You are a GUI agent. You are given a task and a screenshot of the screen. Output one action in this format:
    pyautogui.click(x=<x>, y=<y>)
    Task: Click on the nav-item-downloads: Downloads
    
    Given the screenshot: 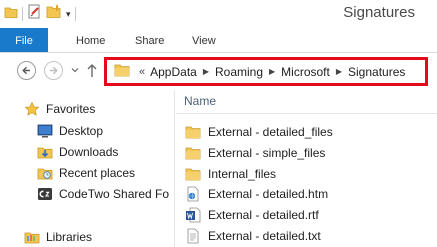 What is the action you would take?
    pyautogui.click(x=77, y=152)
    